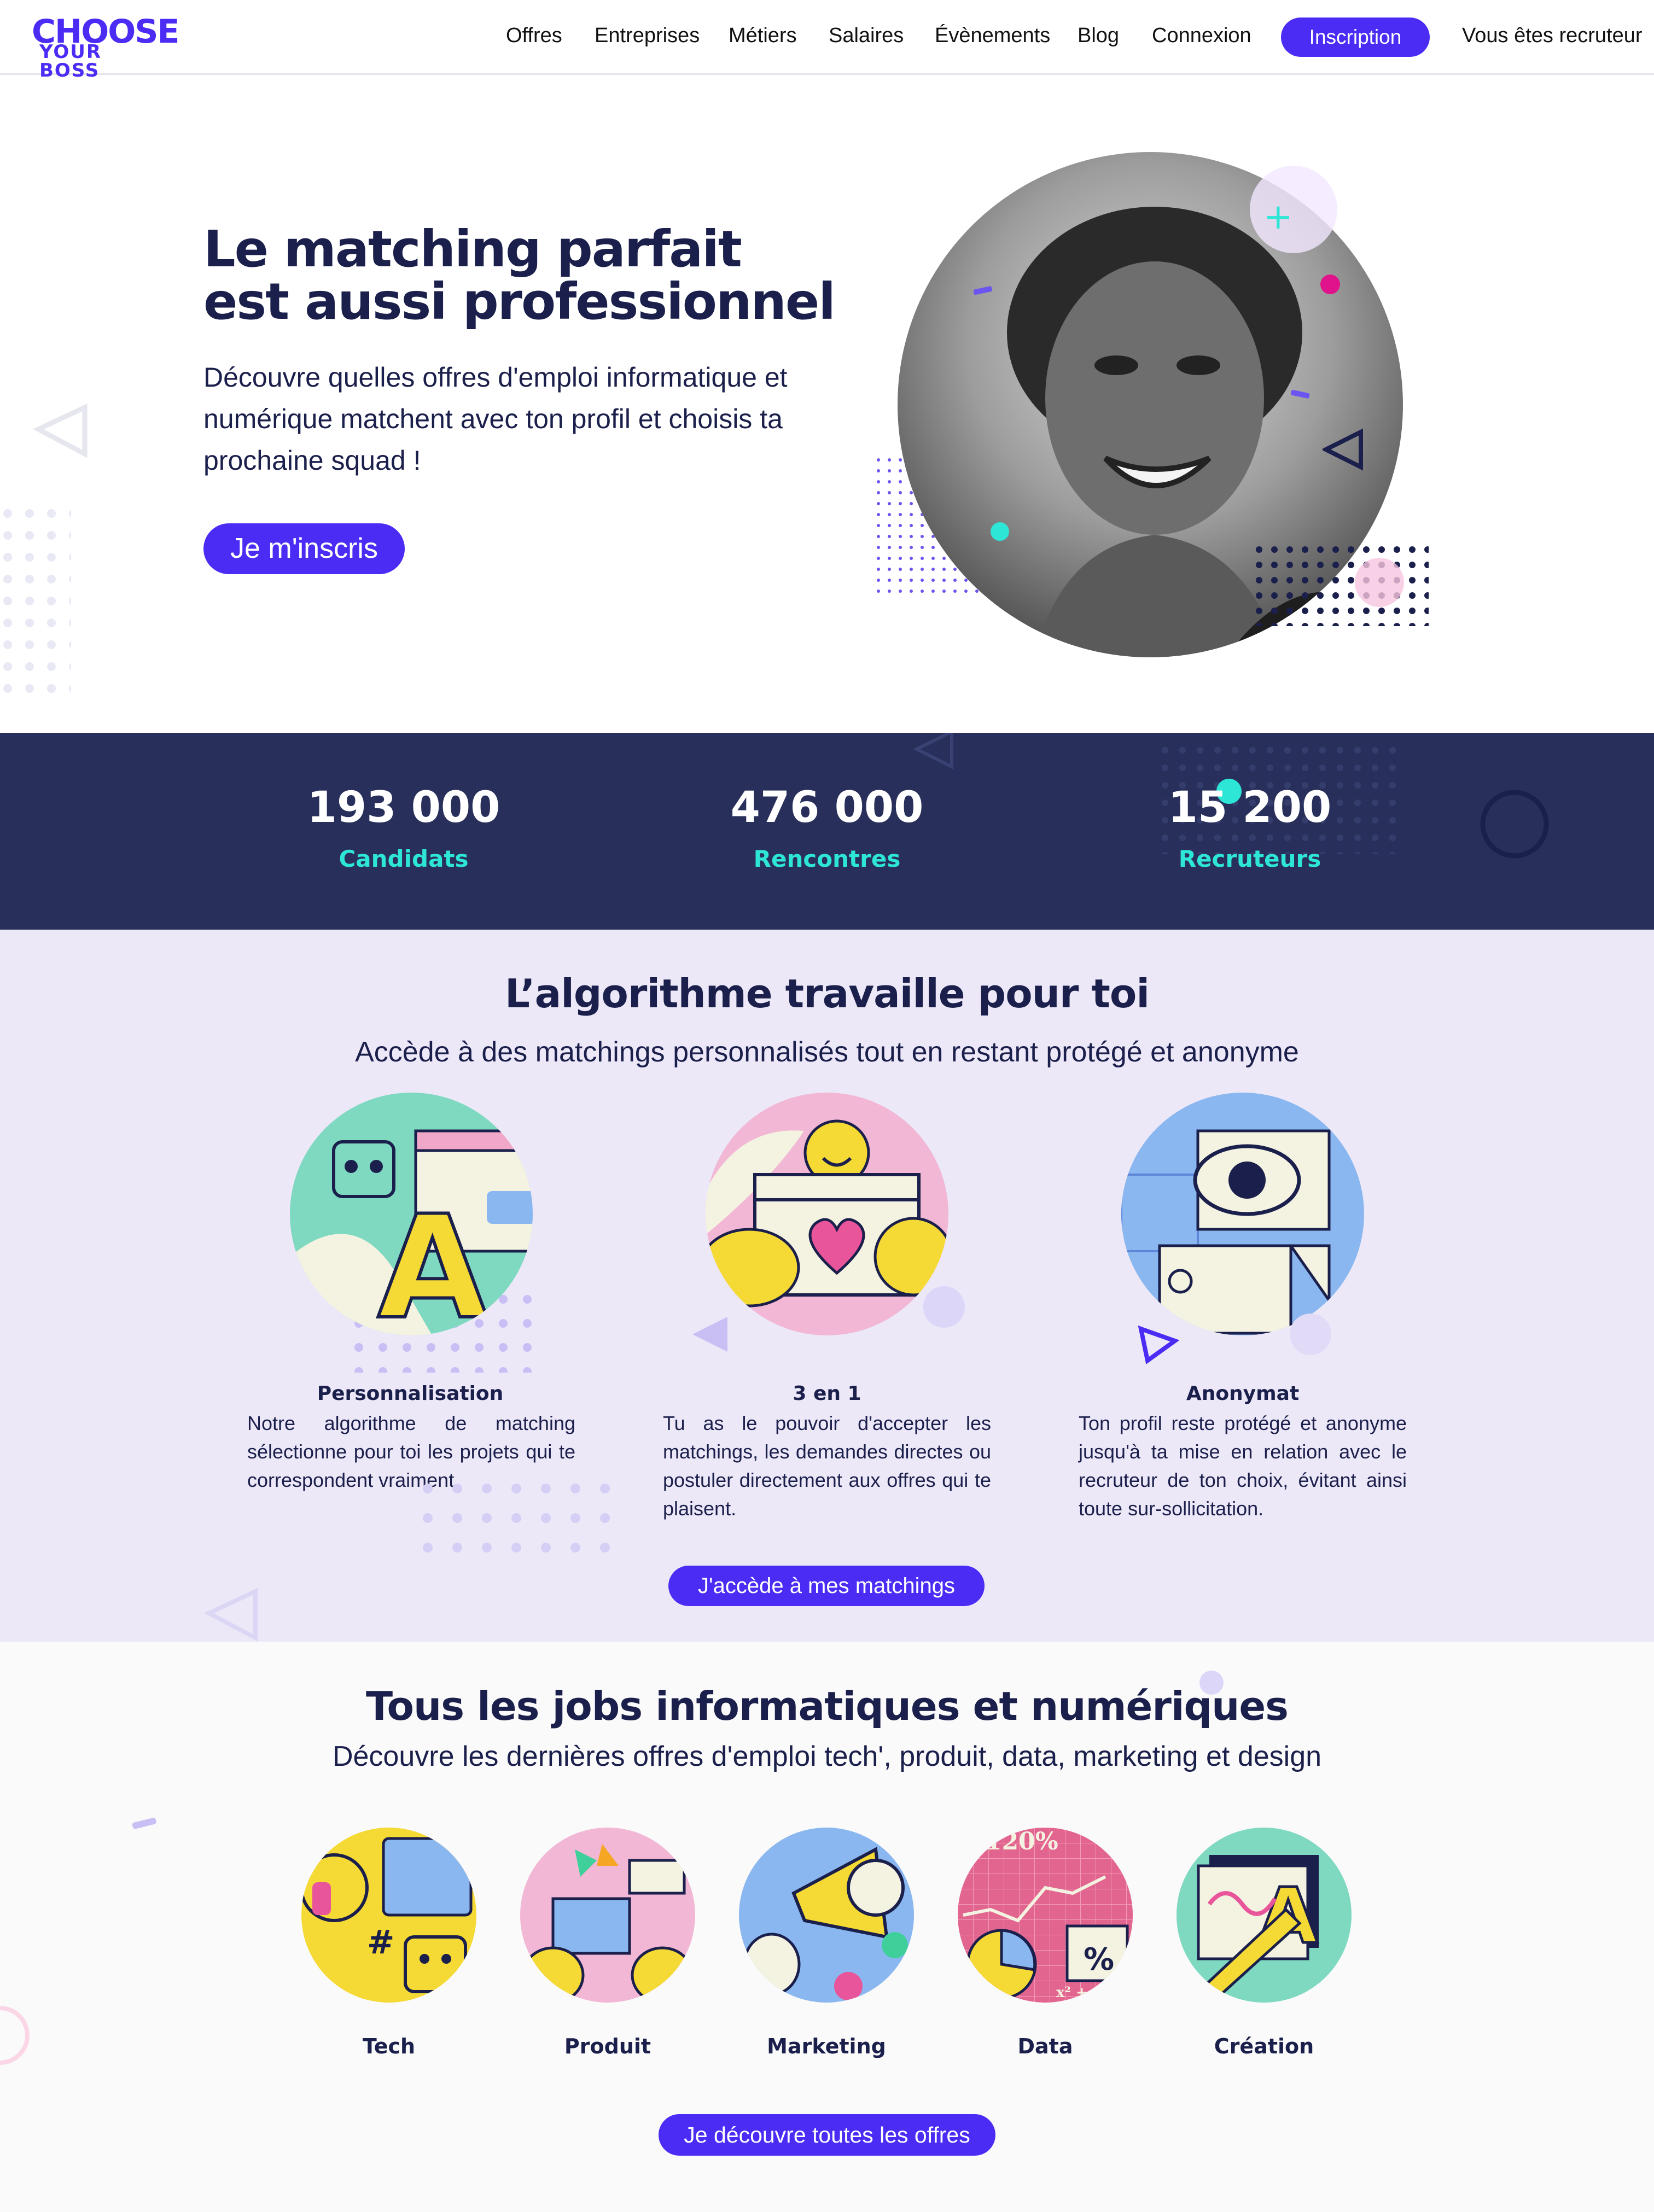  What do you see at coordinates (1201, 35) in the screenshot?
I see `nav-connexion: Connexion` at bounding box center [1201, 35].